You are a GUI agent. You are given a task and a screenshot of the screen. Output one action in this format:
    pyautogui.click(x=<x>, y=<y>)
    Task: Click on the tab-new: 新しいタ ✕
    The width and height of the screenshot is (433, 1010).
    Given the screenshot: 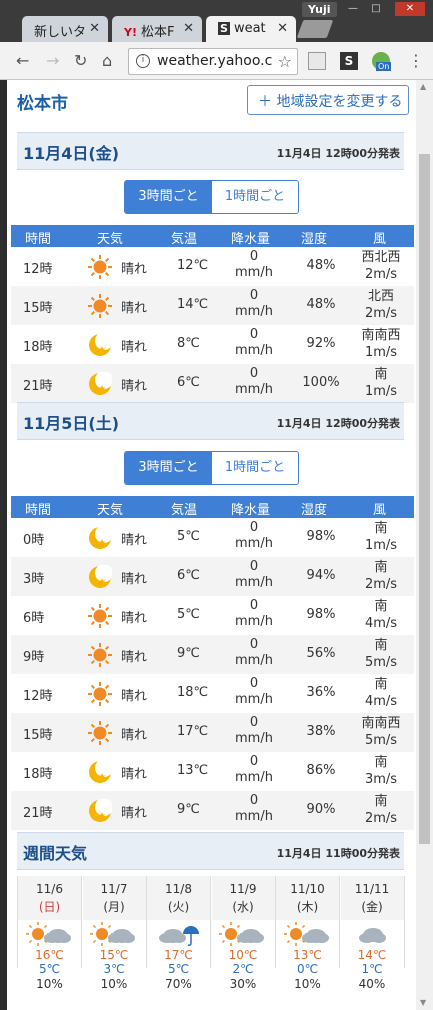 What is the action you would take?
    pyautogui.click(x=65, y=30)
    